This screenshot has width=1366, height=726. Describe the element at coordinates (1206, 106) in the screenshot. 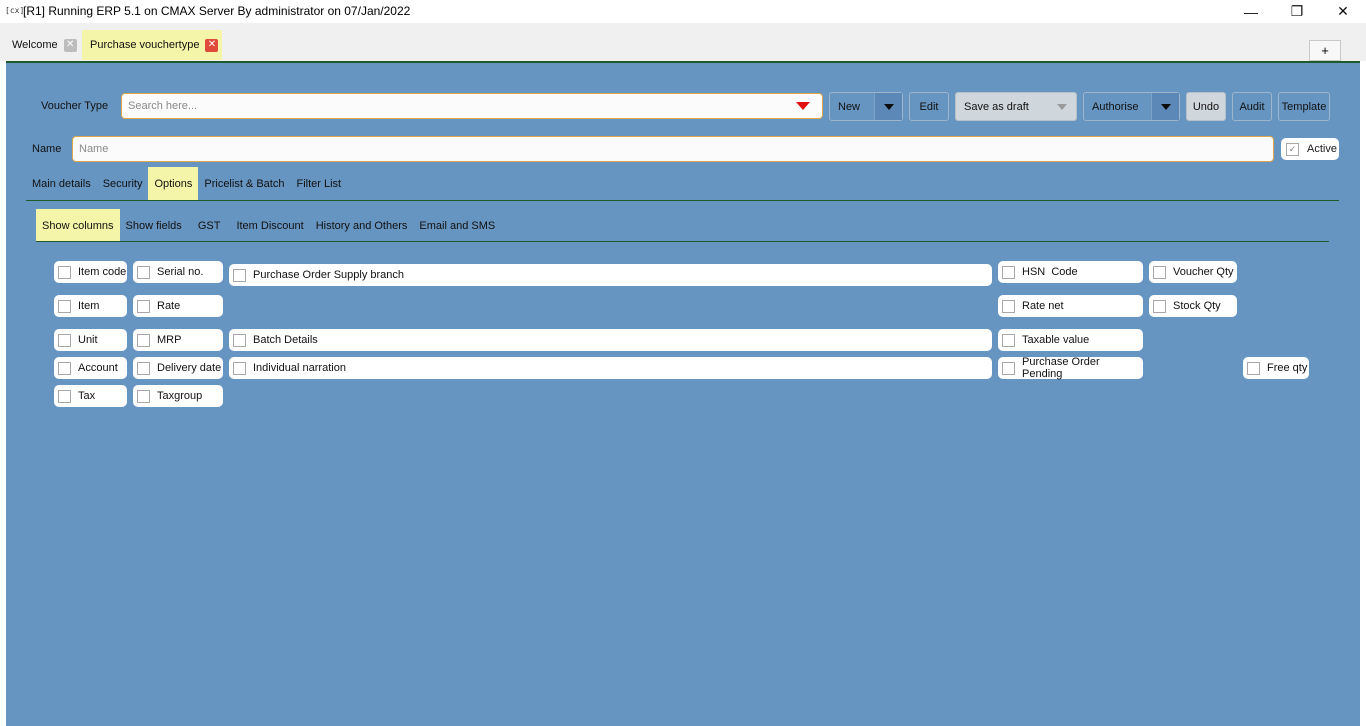

I see `undo-button: Undo` at that location.